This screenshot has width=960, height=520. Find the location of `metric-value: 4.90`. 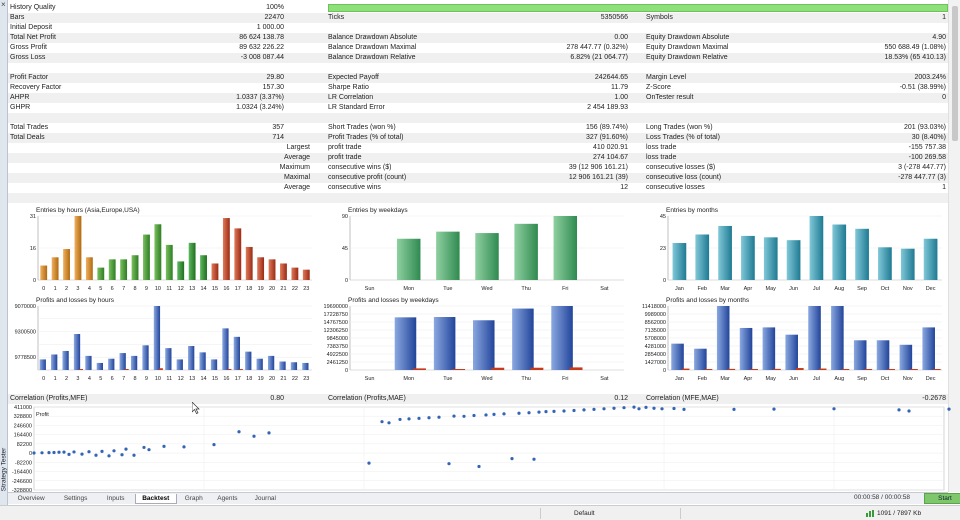

metric-value: 4.90 is located at coordinates (939, 37).